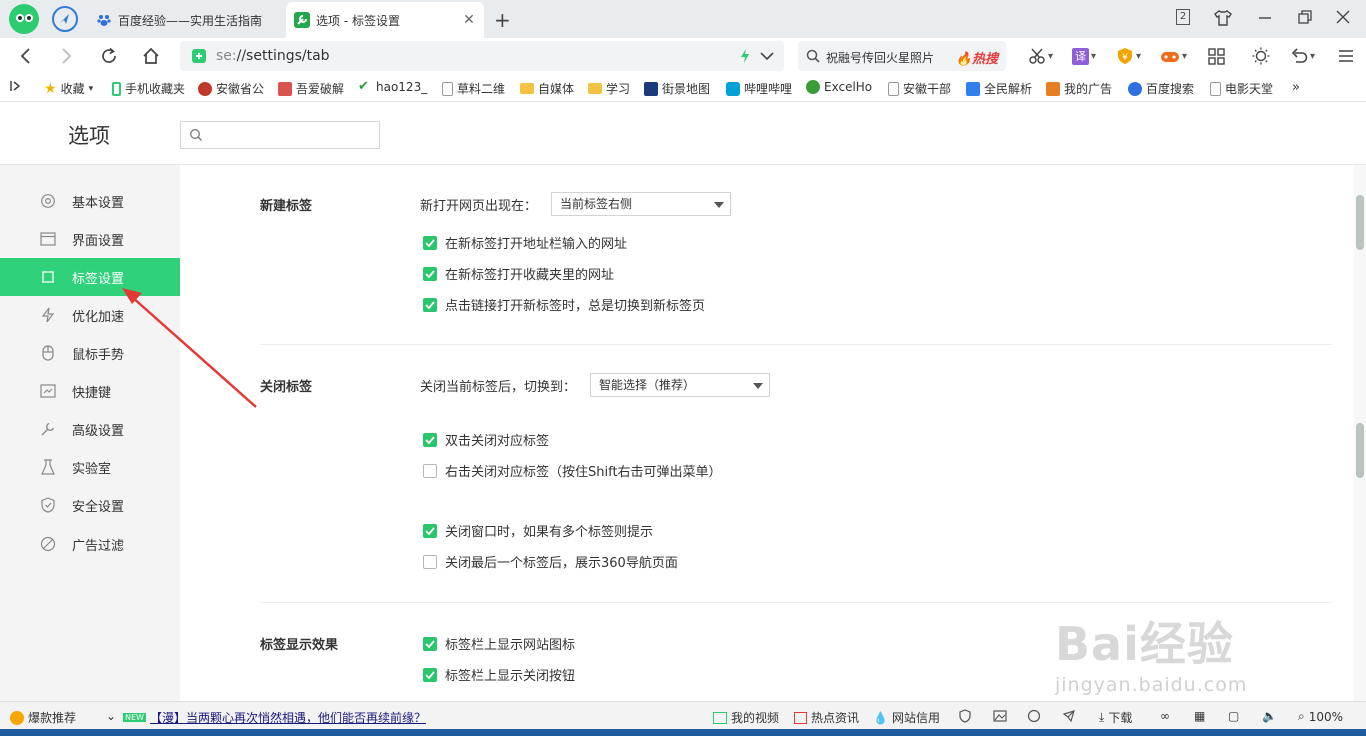 This screenshot has width=1366, height=736. Describe the element at coordinates (109, 56) in the screenshot. I see `refresh-icon` at that location.